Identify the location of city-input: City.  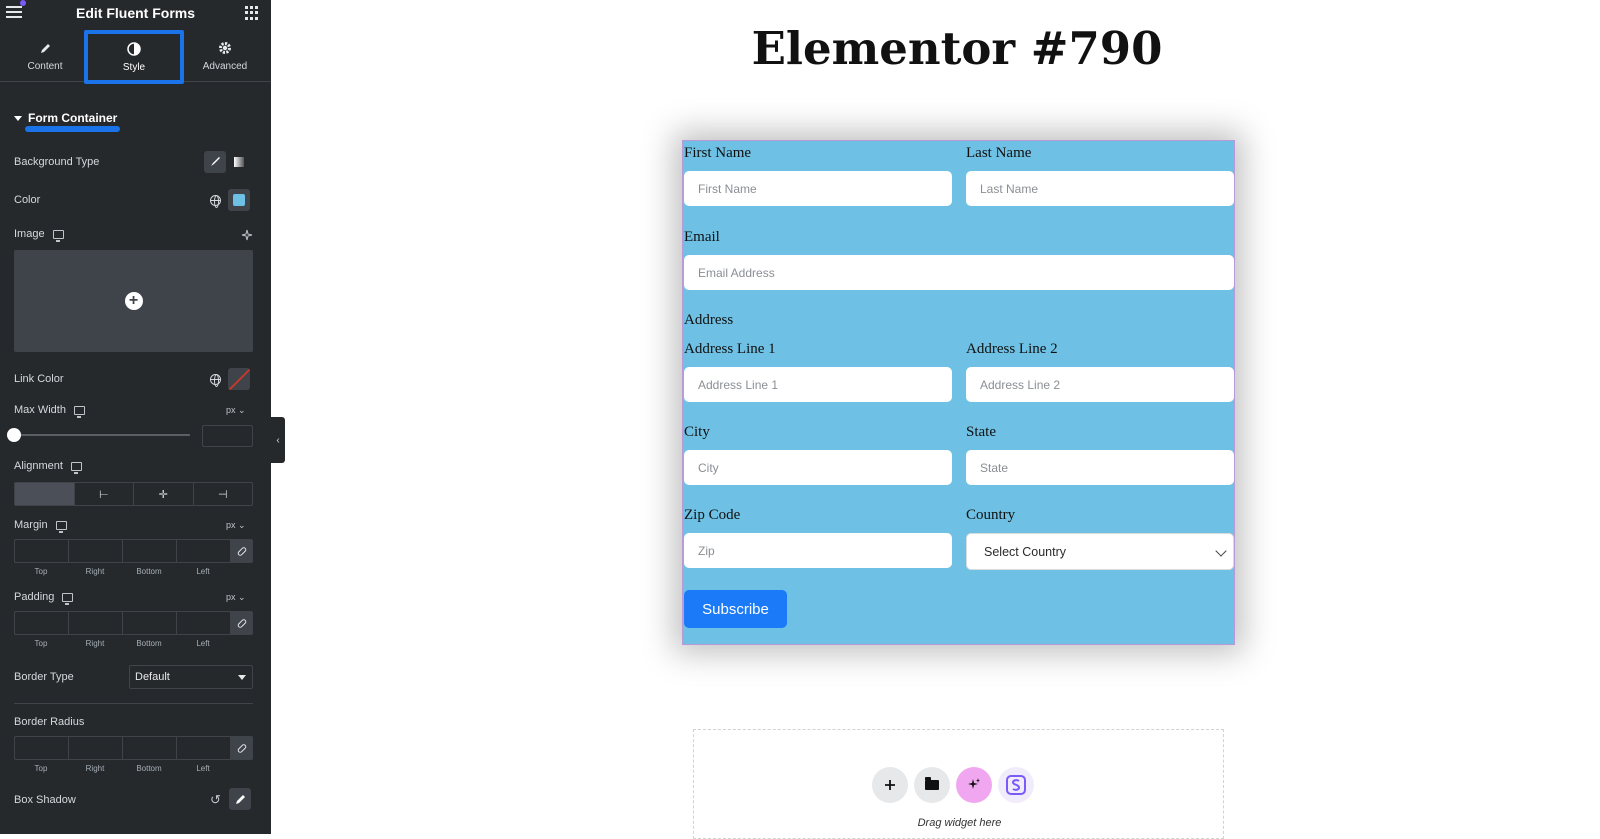
(818, 467).